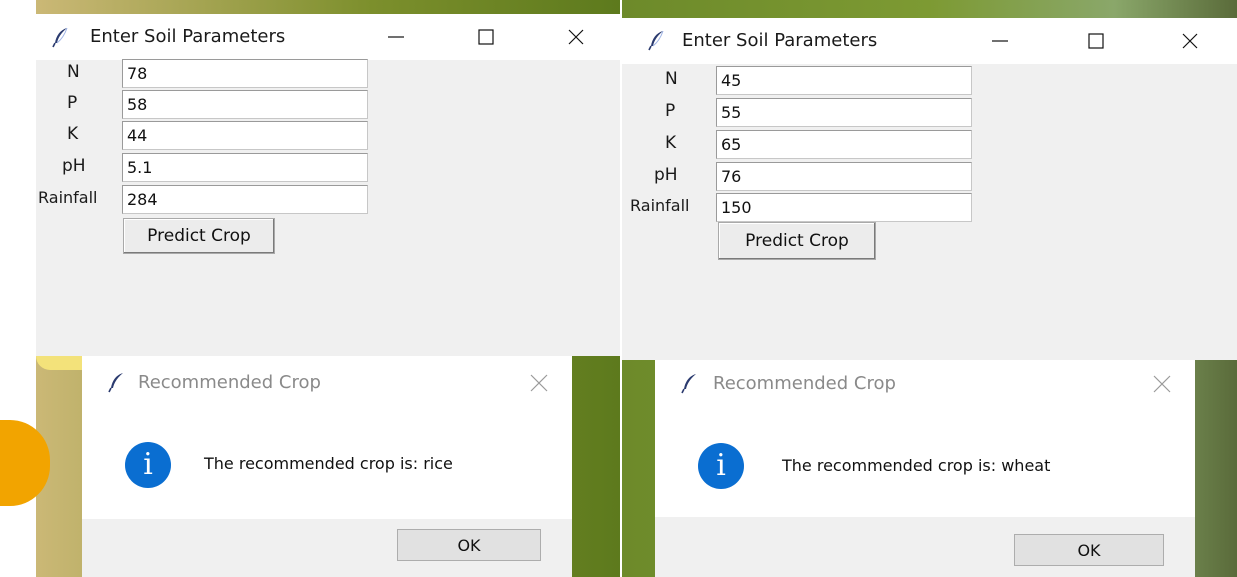  Describe the element at coordinates (916, 465) in the screenshot. I see `dialog-message: The recommended crop is: wheat` at that location.